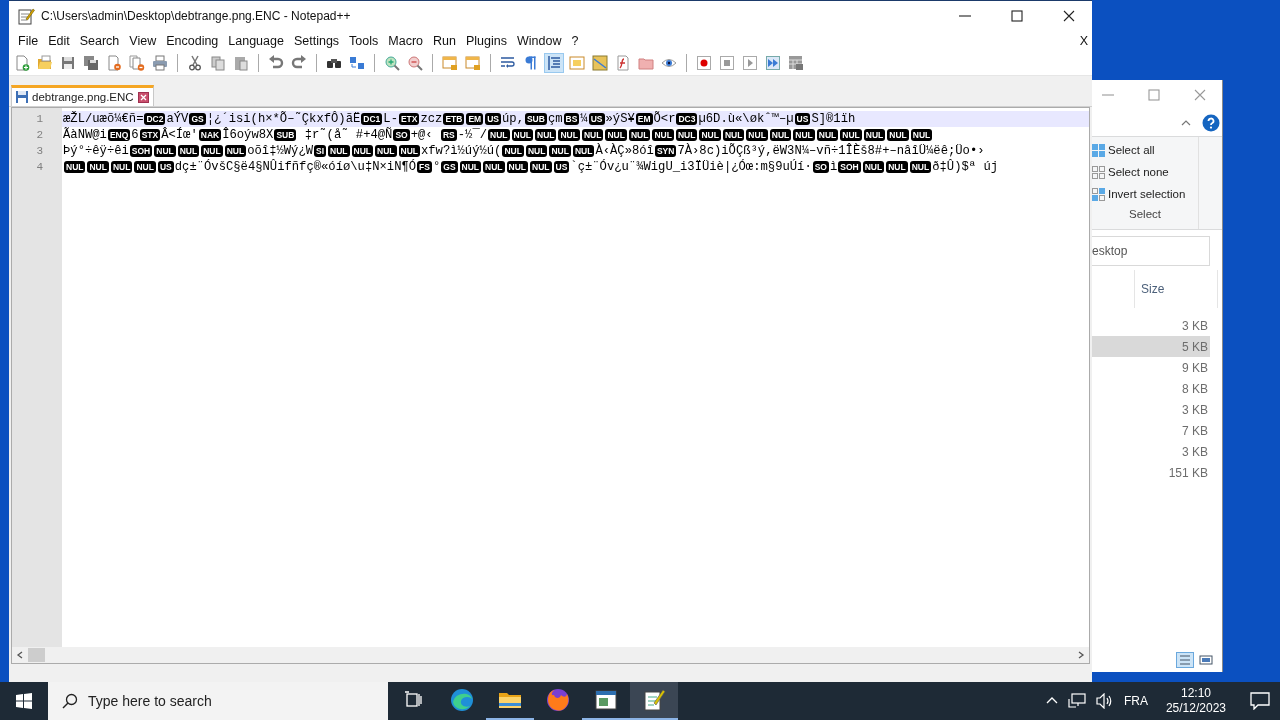  What do you see at coordinates (820, 167) in the screenshot?
I see `control-char-badge: SO` at bounding box center [820, 167].